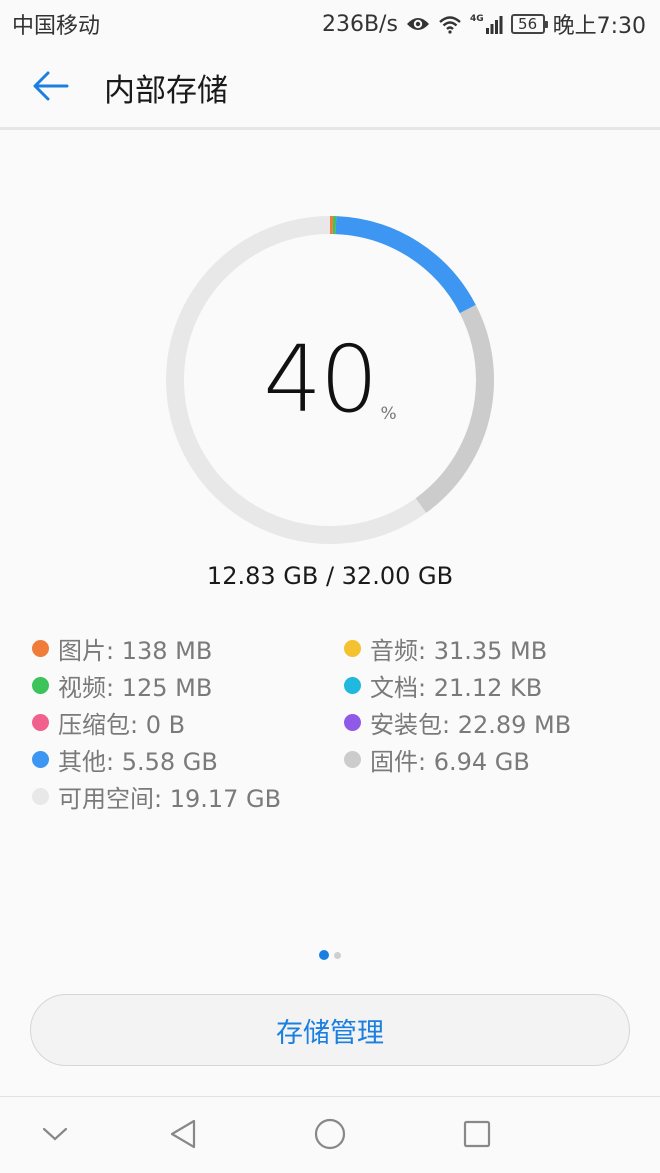 Image resolution: width=660 pixels, height=1173 pixels. What do you see at coordinates (450, 24) in the screenshot?
I see `wifi-icon` at bounding box center [450, 24].